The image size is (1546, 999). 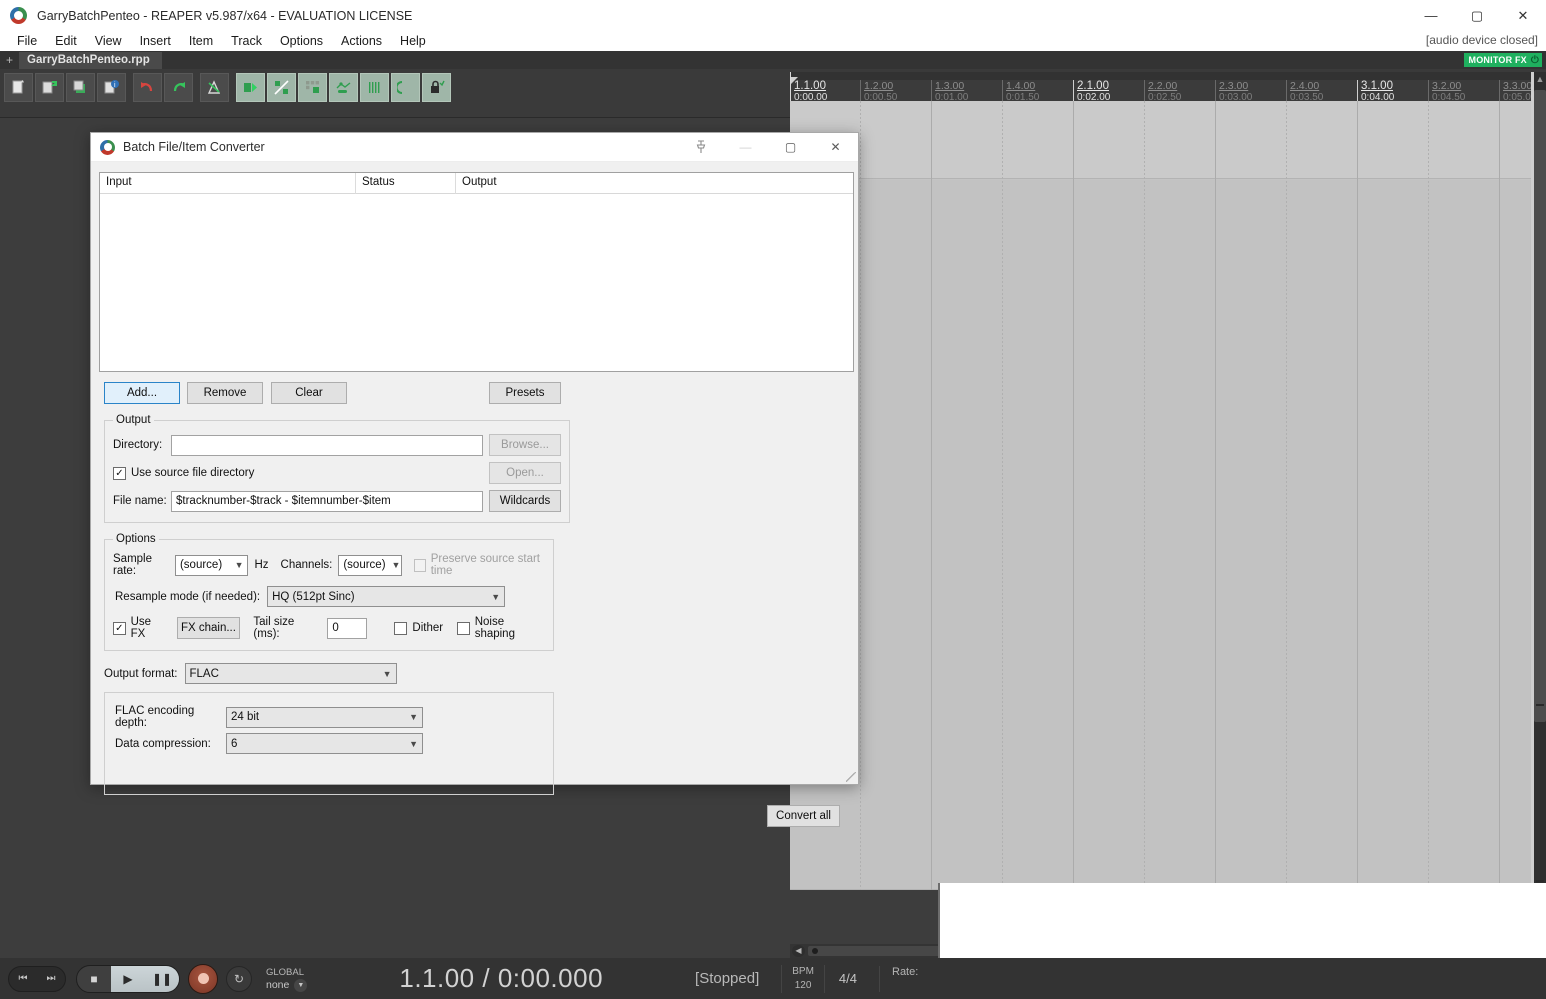 What do you see at coordinates (1477, 15) in the screenshot?
I see `maximize-button: ▢` at bounding box center [1477, 15].